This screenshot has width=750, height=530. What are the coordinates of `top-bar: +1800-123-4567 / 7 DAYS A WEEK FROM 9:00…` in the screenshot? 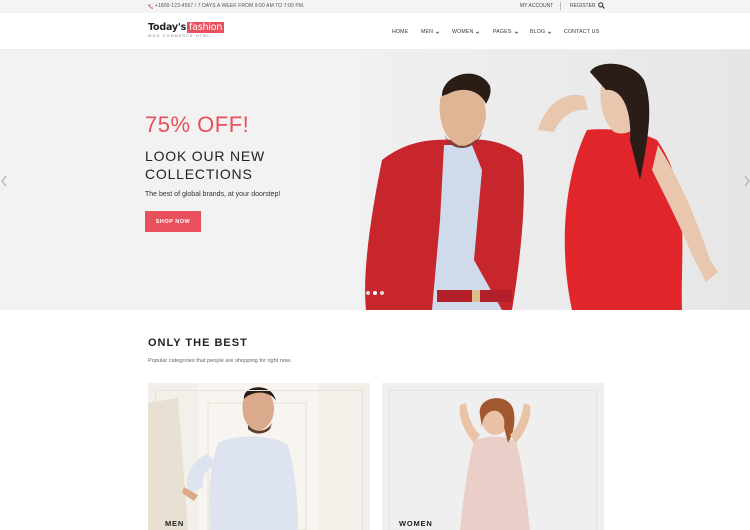 It's located at (375, 6).